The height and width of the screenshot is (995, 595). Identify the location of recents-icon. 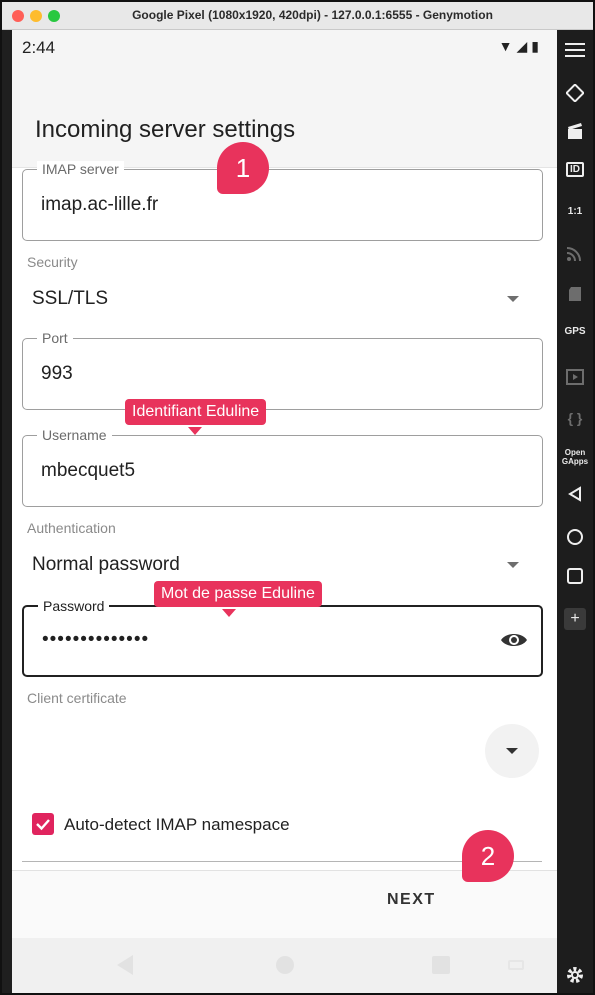
(575, 576).